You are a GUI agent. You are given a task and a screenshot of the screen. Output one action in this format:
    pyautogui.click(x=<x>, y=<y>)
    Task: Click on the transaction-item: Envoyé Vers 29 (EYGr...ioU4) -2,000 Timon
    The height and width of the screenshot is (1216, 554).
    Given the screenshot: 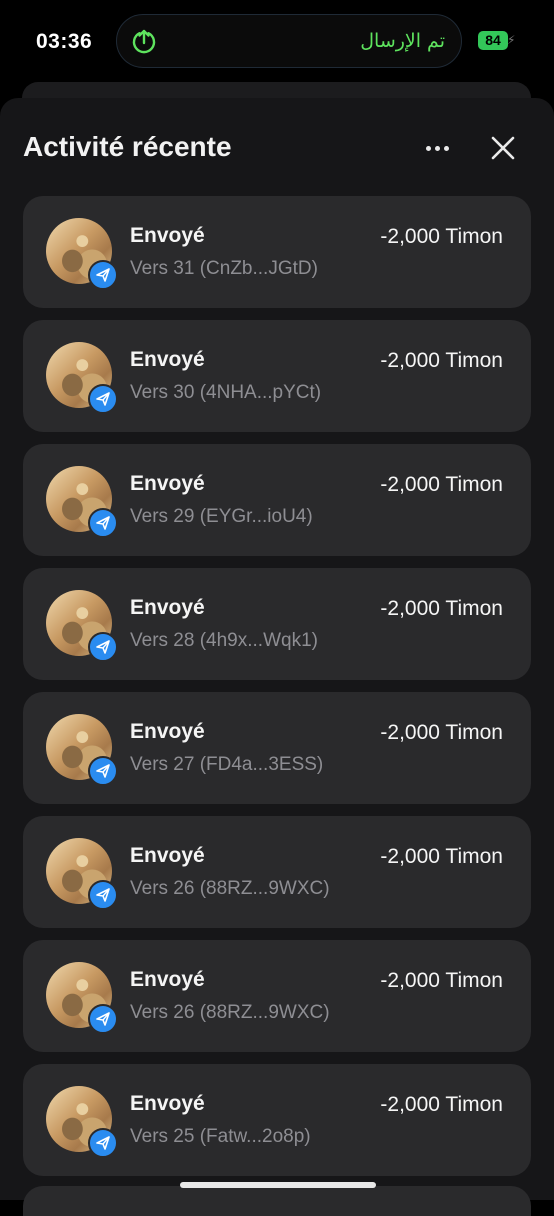 What is the action you would take?
    pyautogui.click(x=277, y=500)
    